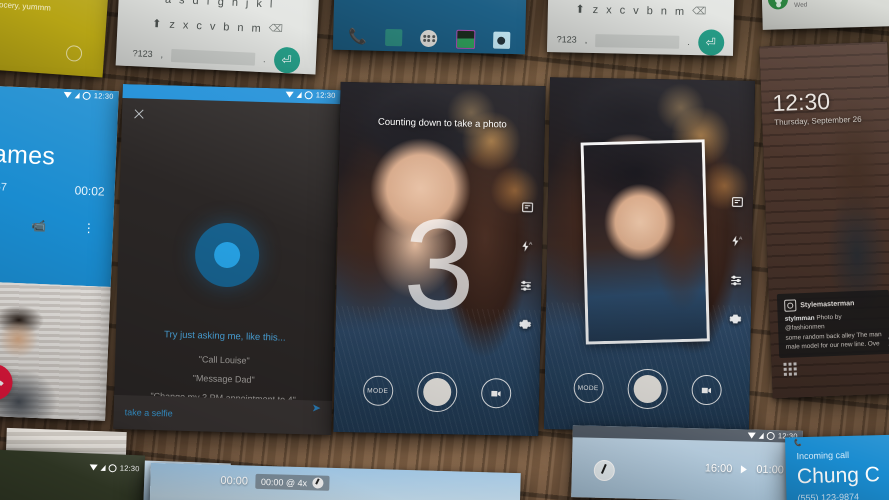 This screenshot has height=500, width=889. What do you see at coordinates (316, 408) in the screenshot?
I see `send-icon: ➤` at bounding box center [316, 408].